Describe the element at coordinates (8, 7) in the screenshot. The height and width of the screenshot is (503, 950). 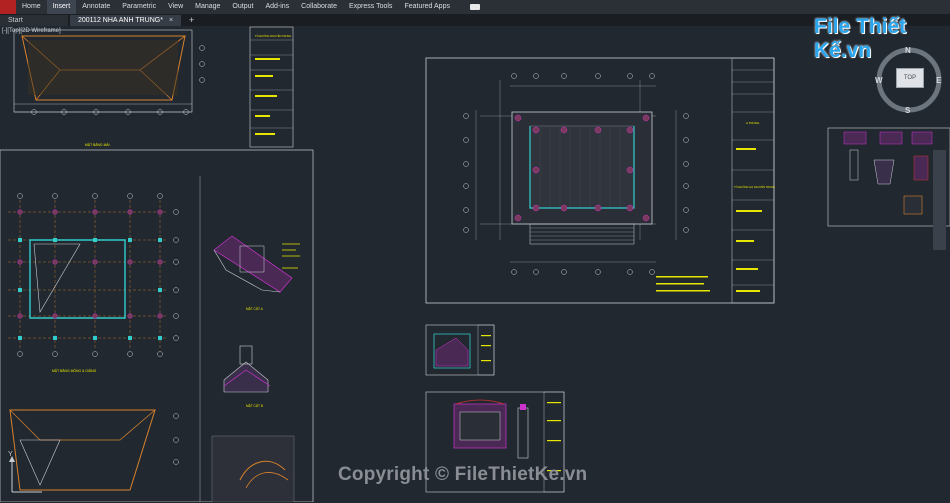
I see `autocad-logo-icon` at that location.